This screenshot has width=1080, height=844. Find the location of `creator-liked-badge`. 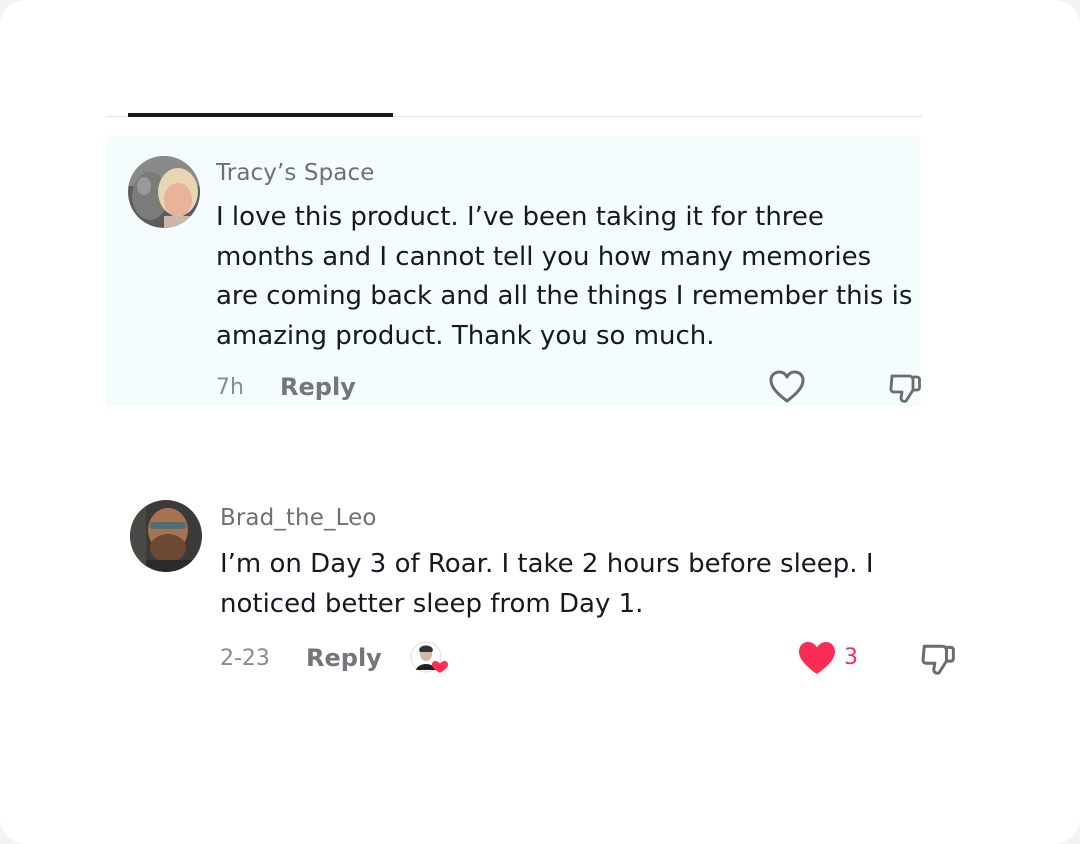

creator-liked-badge is located at coordinates (430, 658).